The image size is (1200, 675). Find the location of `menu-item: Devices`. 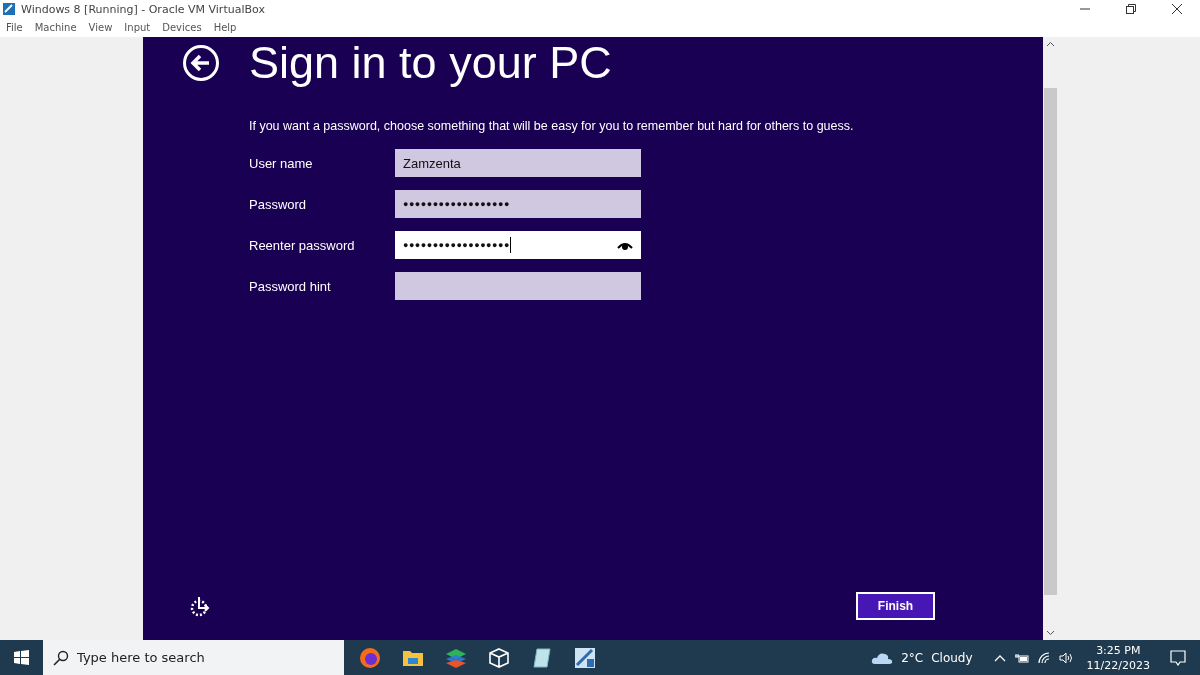

menu-item: Devices is located at coordinates (182, 27).